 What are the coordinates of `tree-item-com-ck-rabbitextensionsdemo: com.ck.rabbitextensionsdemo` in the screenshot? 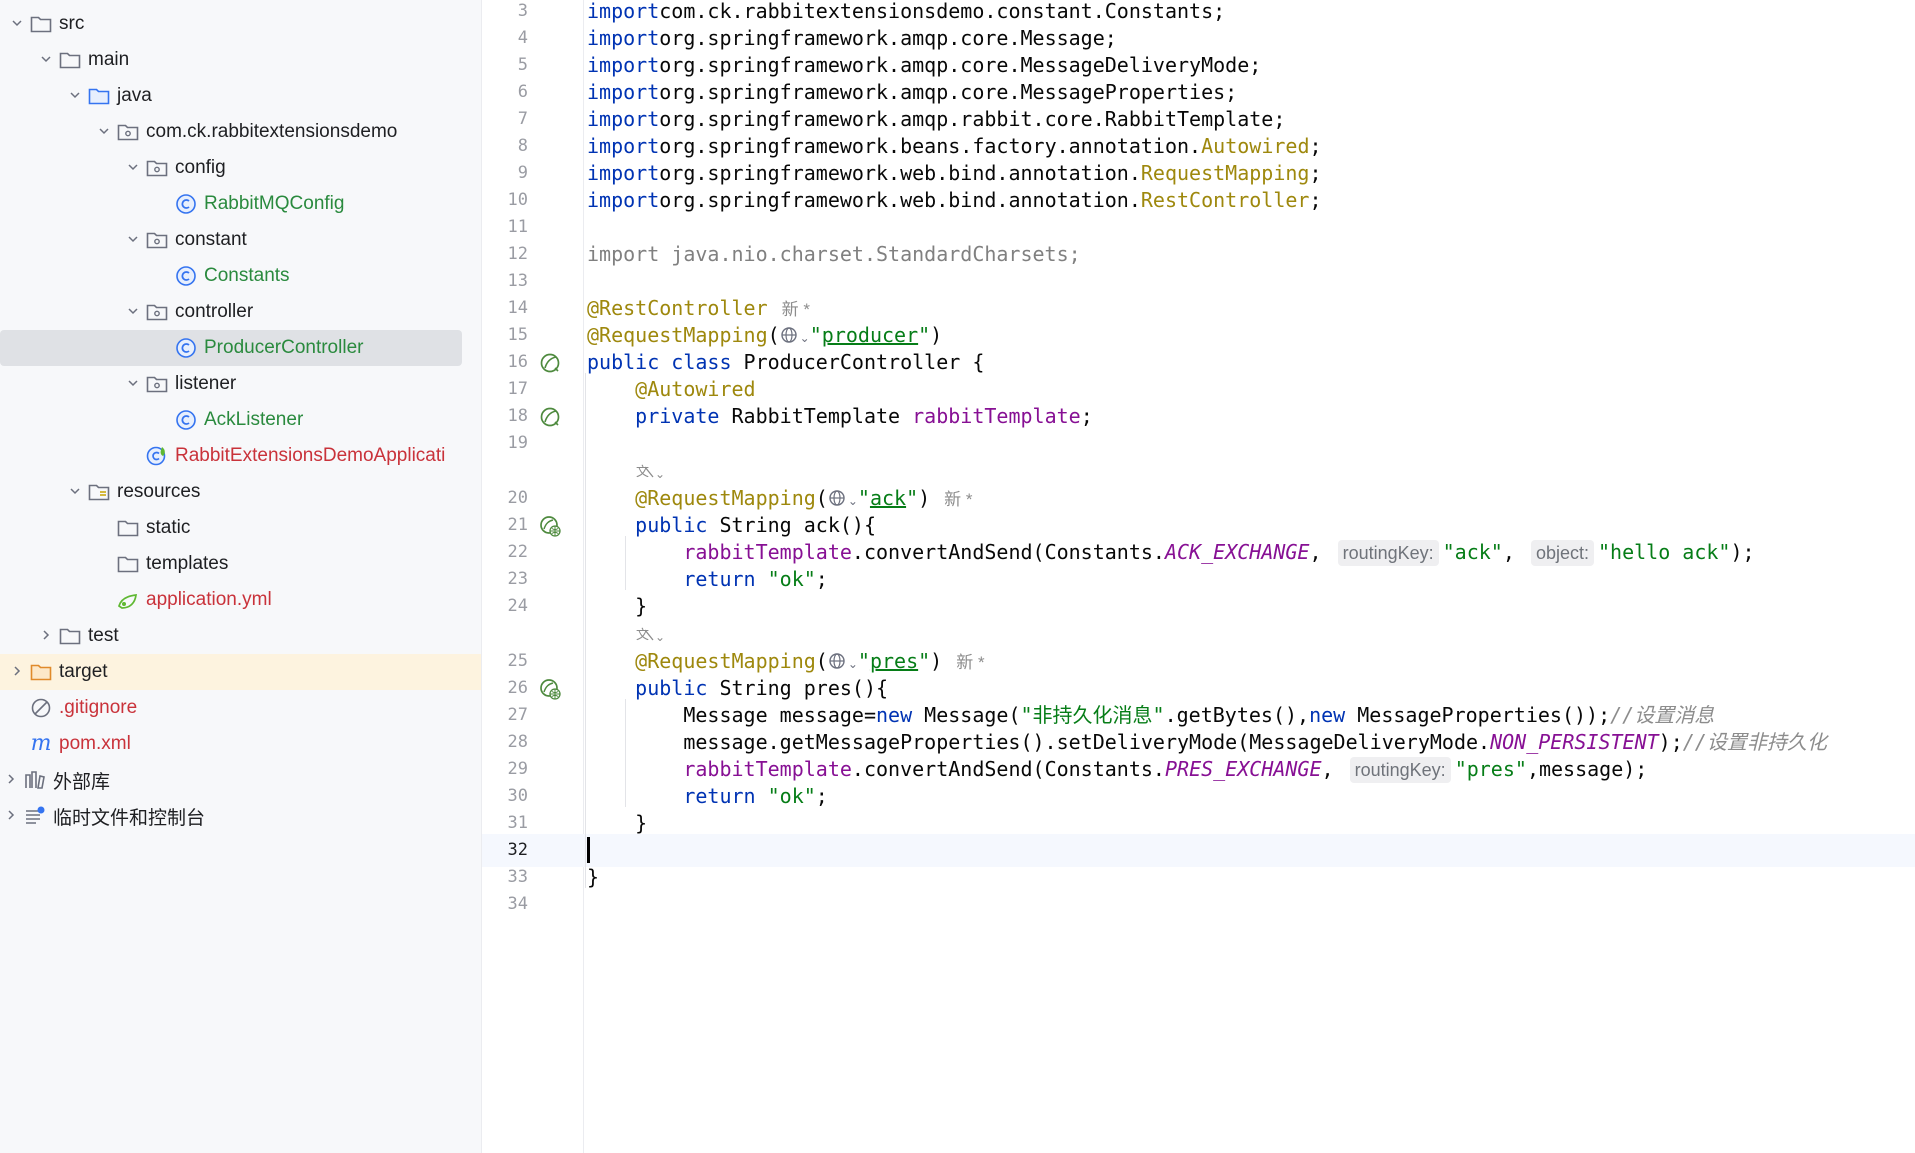 It's located at (240, 132).